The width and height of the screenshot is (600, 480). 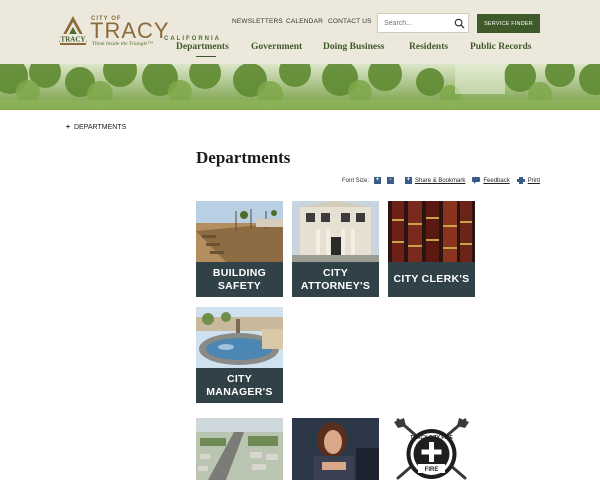 What do you see at coordinates (68, 127) in the screenshot?
I see `plus-icon: +` at bounding box center [68, 127].